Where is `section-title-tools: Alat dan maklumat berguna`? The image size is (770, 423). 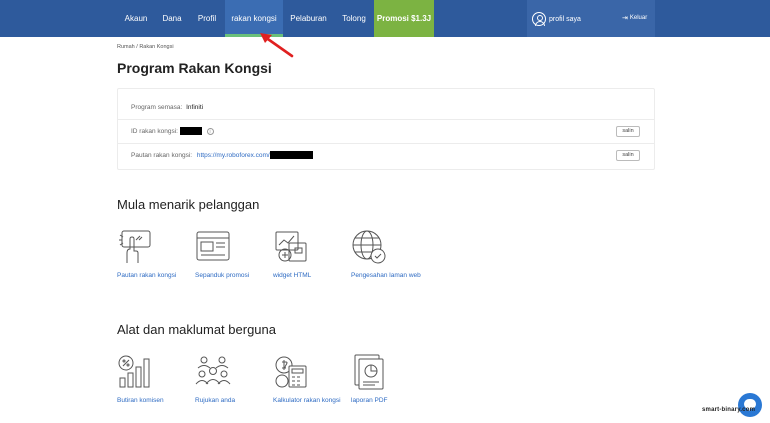 section-title-tools: Alat dan maklumat berguna is located at coordinates (196, 329).